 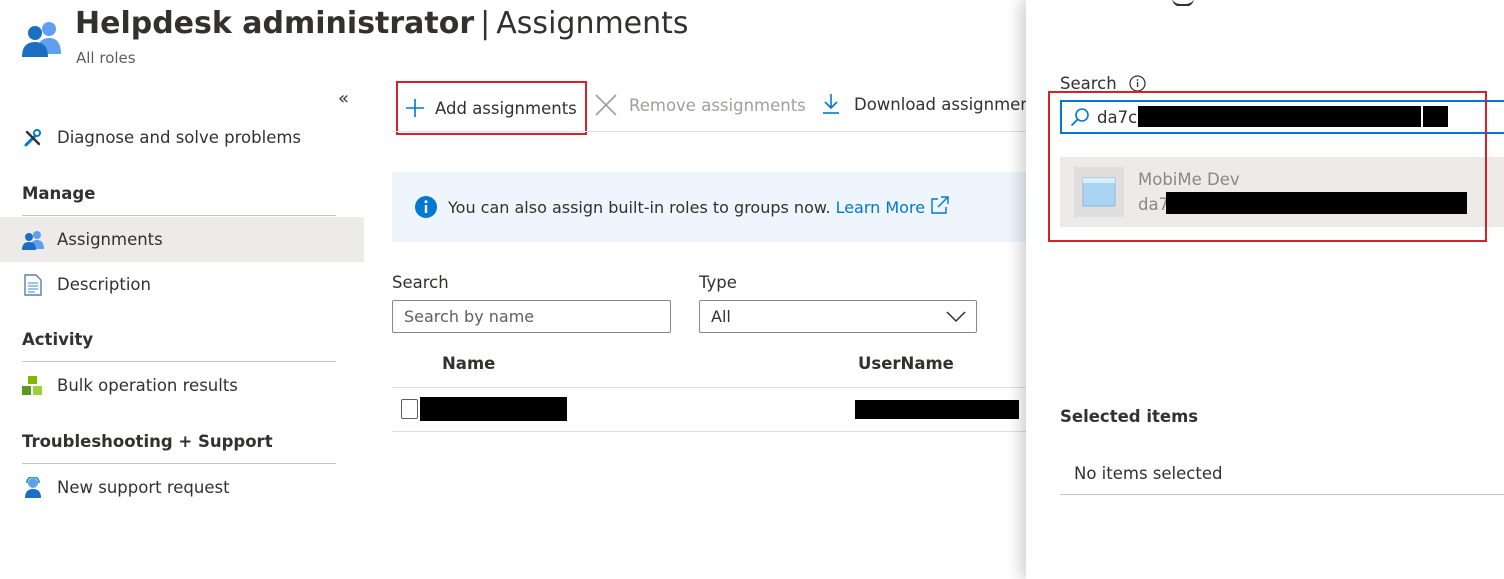 What do you see at coordinates (33, 386) in the screenshot?
I see `cubes-icon` at bounding box center [33, 386].